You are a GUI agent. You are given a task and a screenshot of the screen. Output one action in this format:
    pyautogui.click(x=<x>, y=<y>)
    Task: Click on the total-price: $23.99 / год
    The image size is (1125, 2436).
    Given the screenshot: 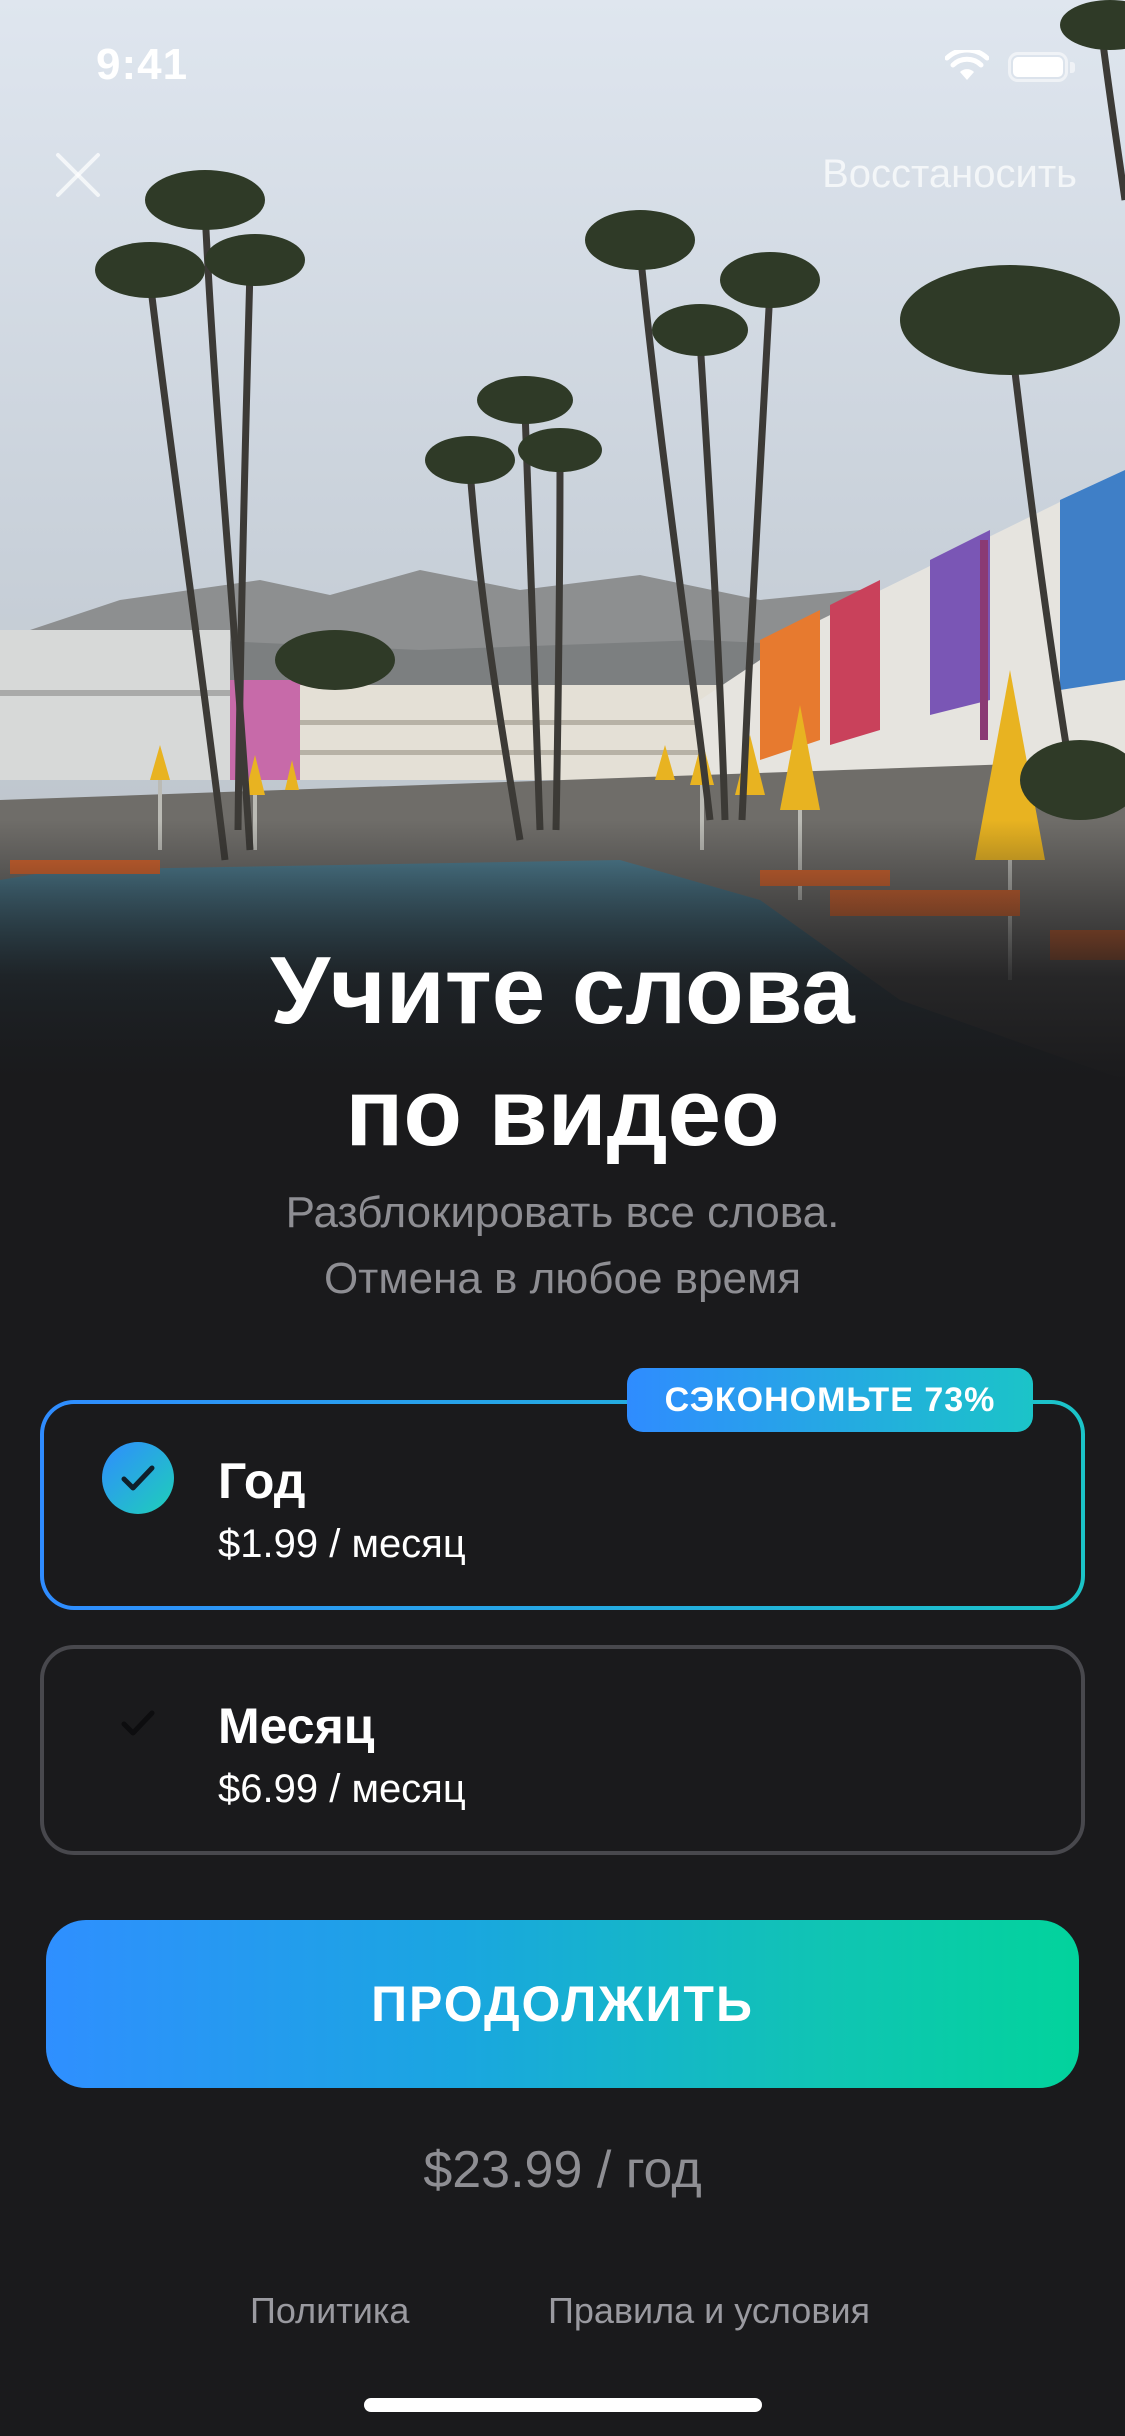 What is the action you would take?
    pyautogui.click(x=562, y=2170)
    